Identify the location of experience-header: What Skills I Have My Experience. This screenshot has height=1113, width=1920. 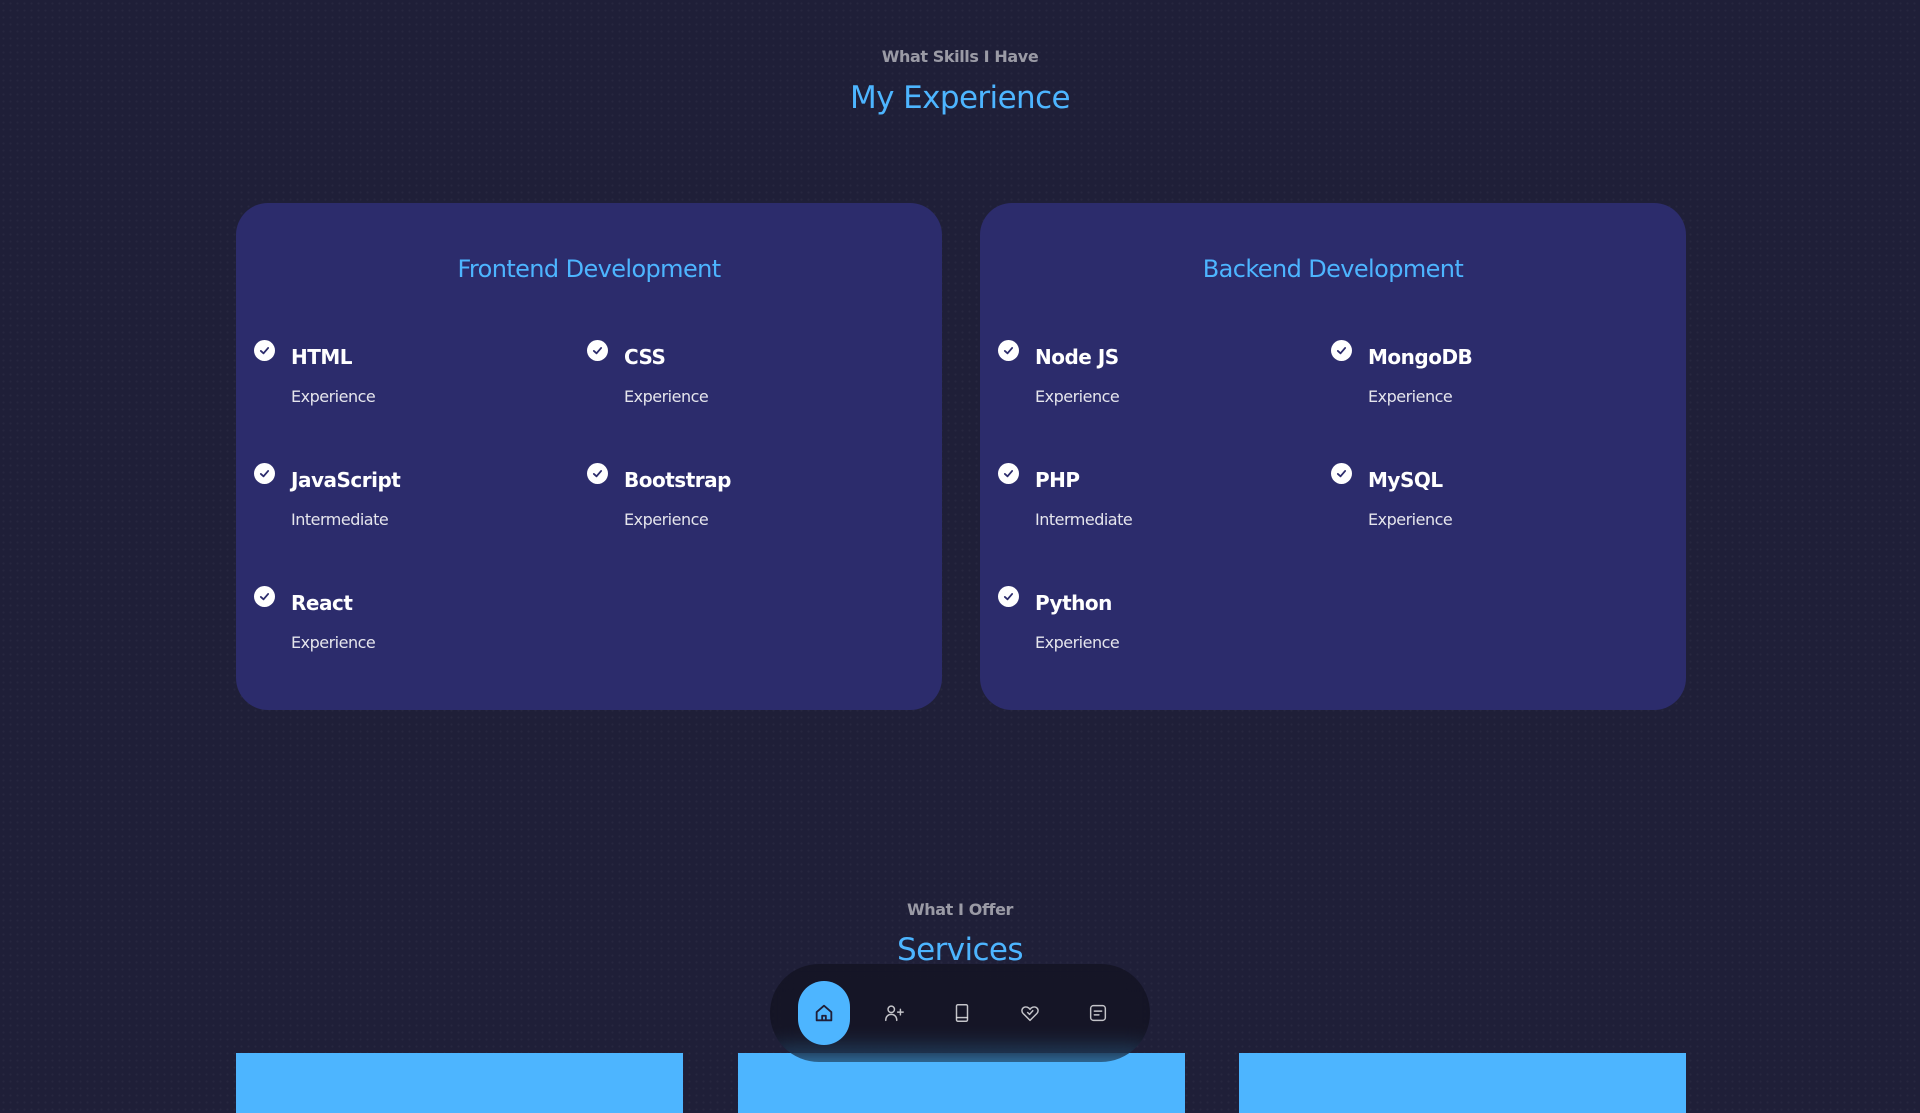
(960, 81).